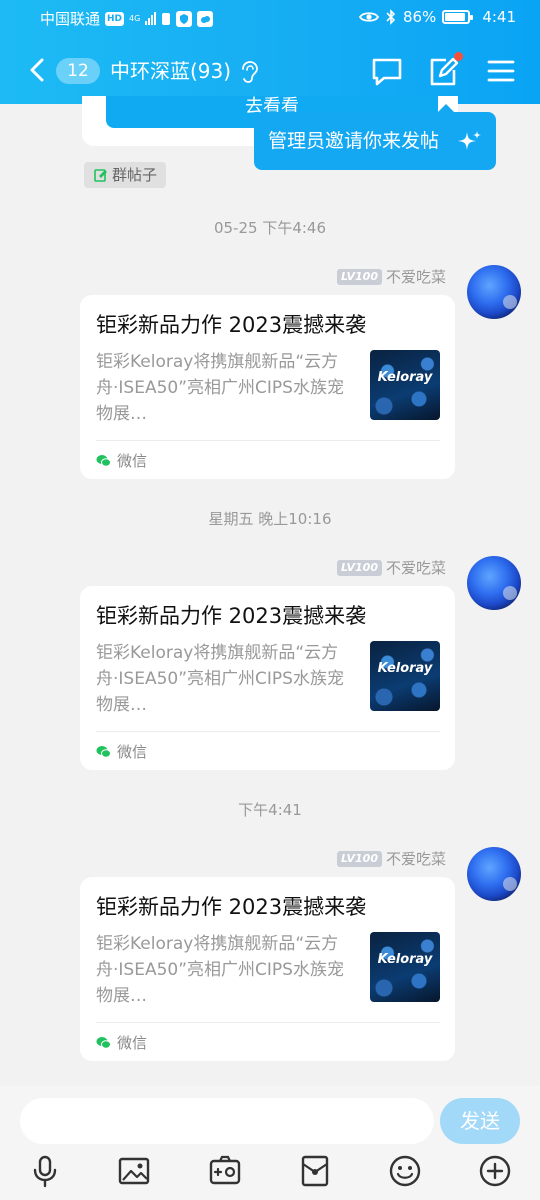 The width and height of the screenshot is (540, 1200). Describe the element at coordinates (354, 141) in the screenshot. I see `tooltip-text: 管理员邀请你来发帖` at that location.